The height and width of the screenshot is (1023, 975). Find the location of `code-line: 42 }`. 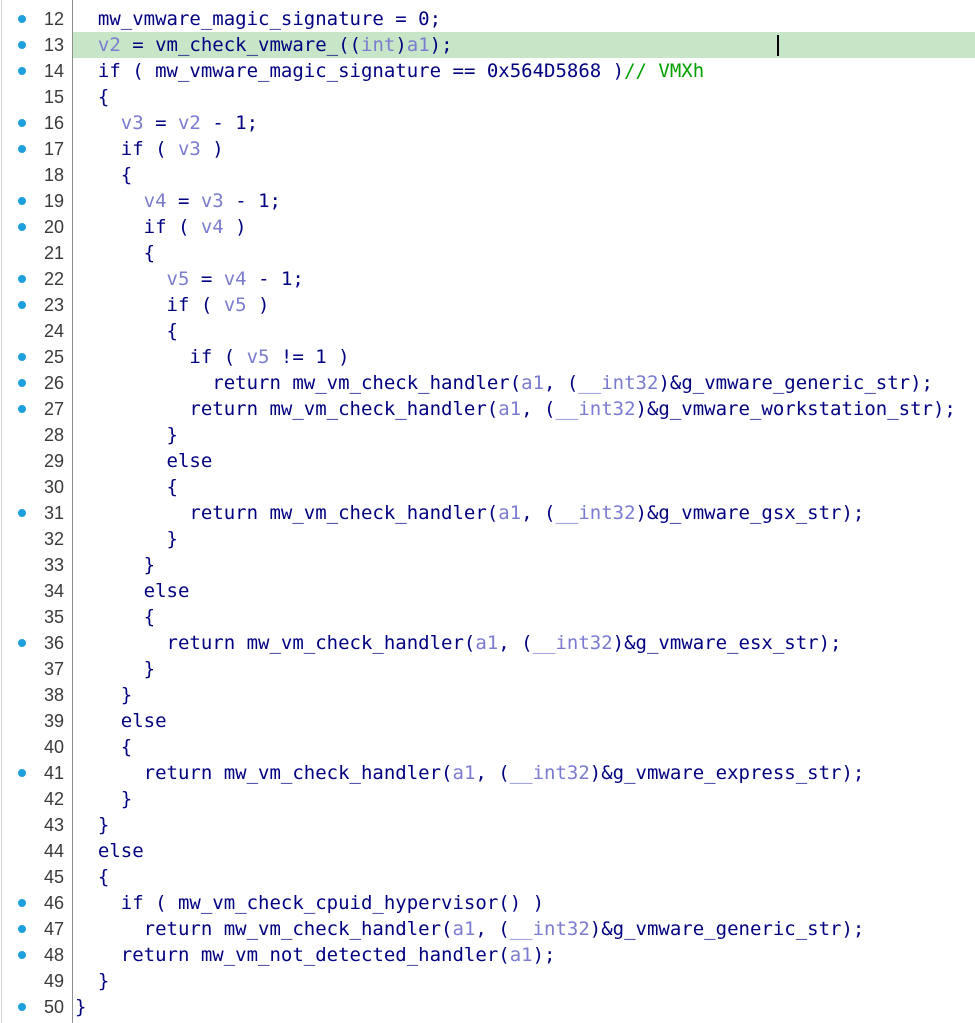

code-line: 42 } is located at coordinates (487, 799).